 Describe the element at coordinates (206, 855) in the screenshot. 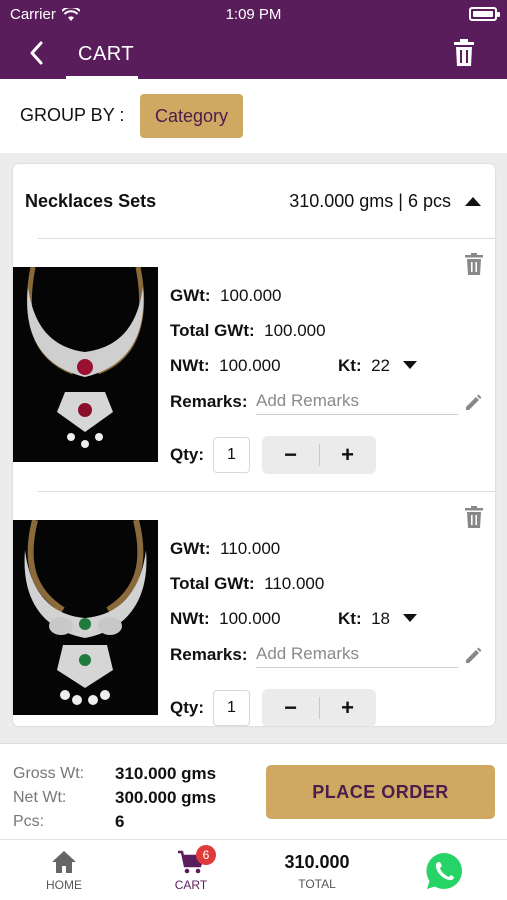

I see `cart-count-badge: 6` at that location.